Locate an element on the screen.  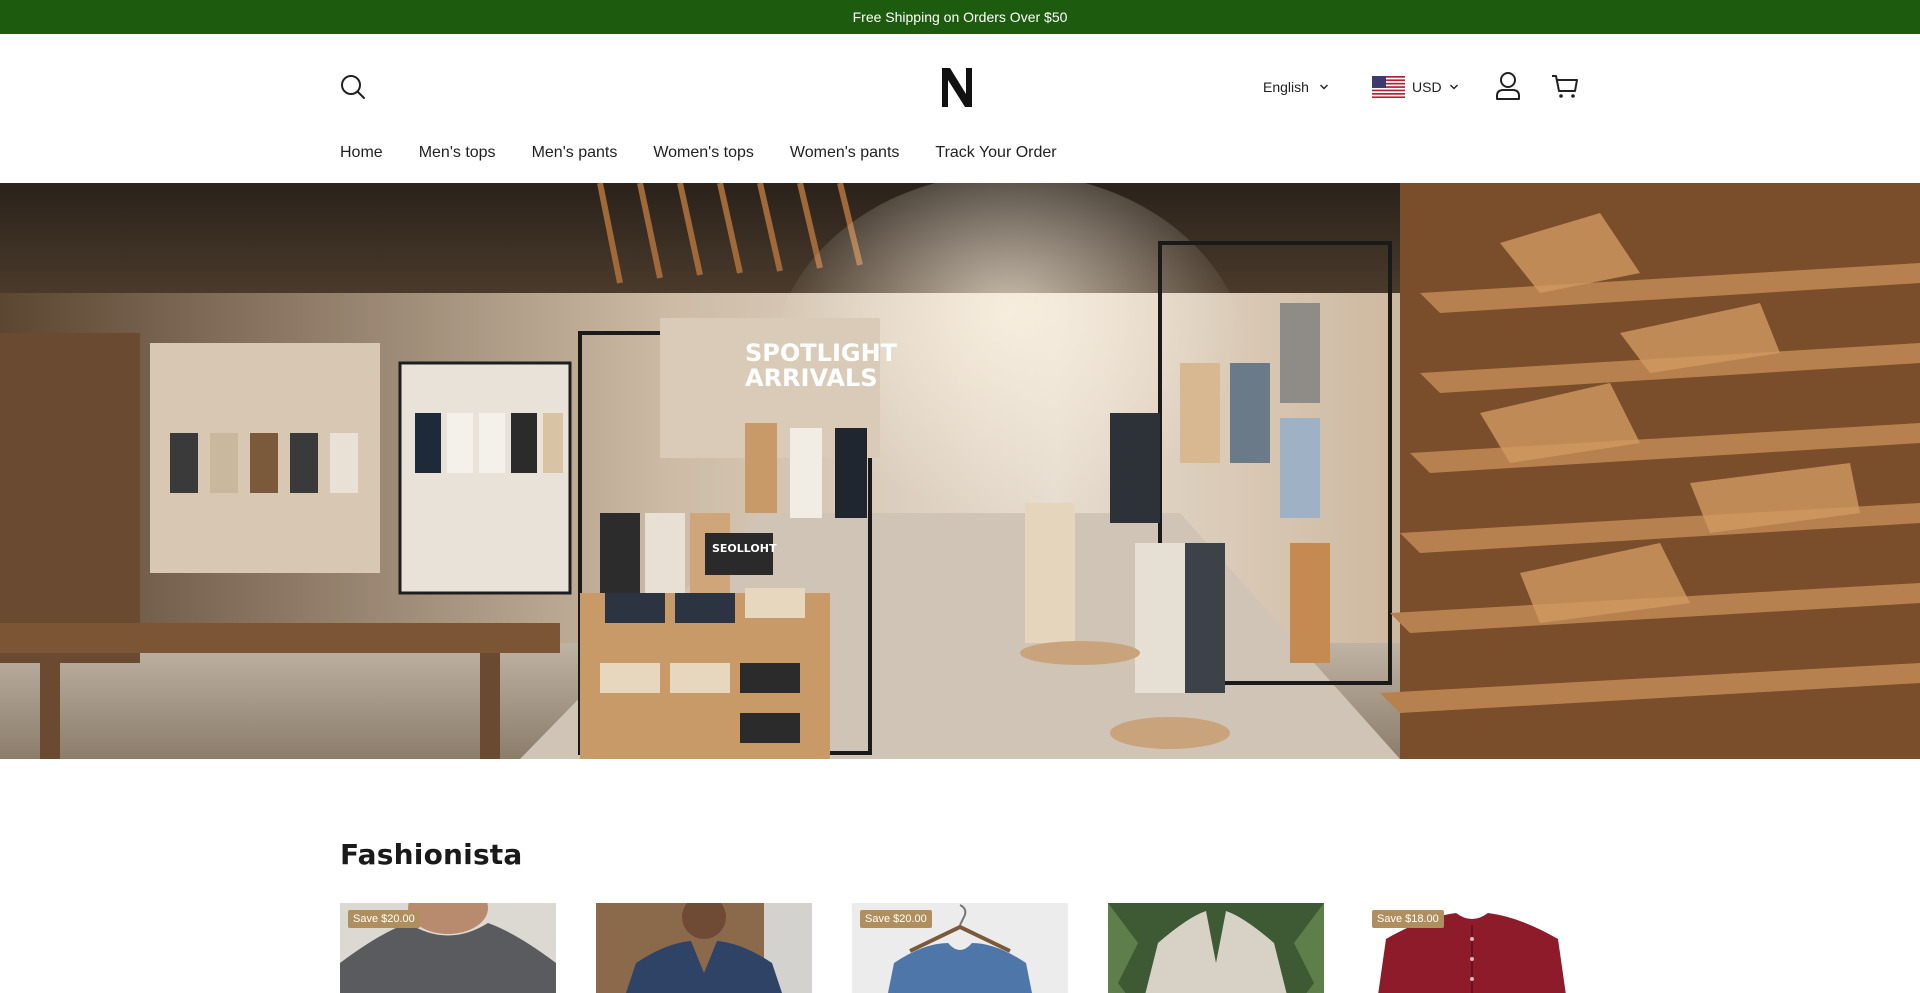
nav-item-track-order: Track Your Order is located at coordinates (995, 153).